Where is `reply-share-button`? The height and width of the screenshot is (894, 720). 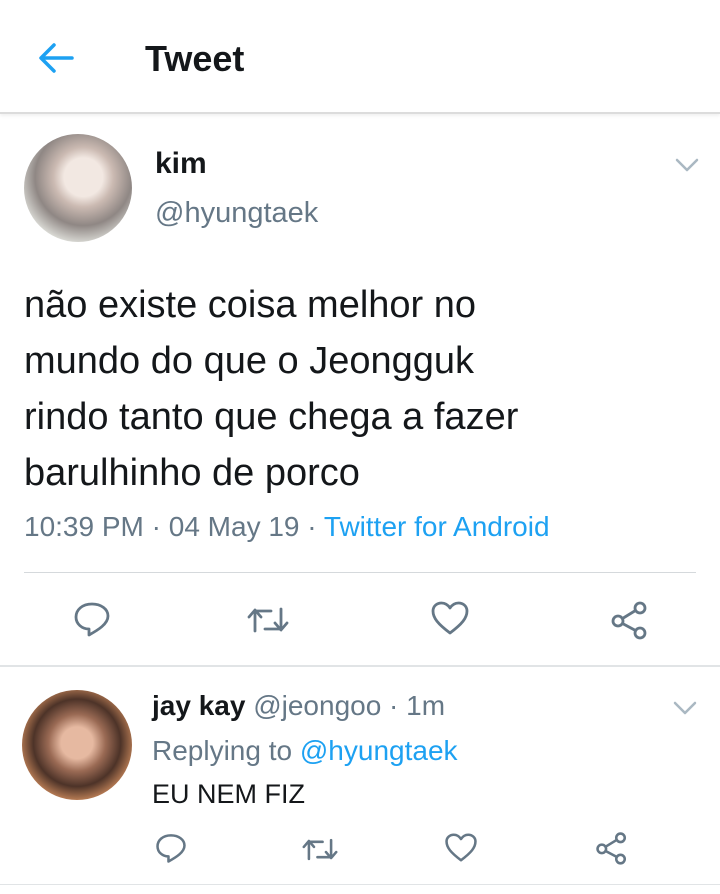 reply-share-button is located at coordinates (612, 848).